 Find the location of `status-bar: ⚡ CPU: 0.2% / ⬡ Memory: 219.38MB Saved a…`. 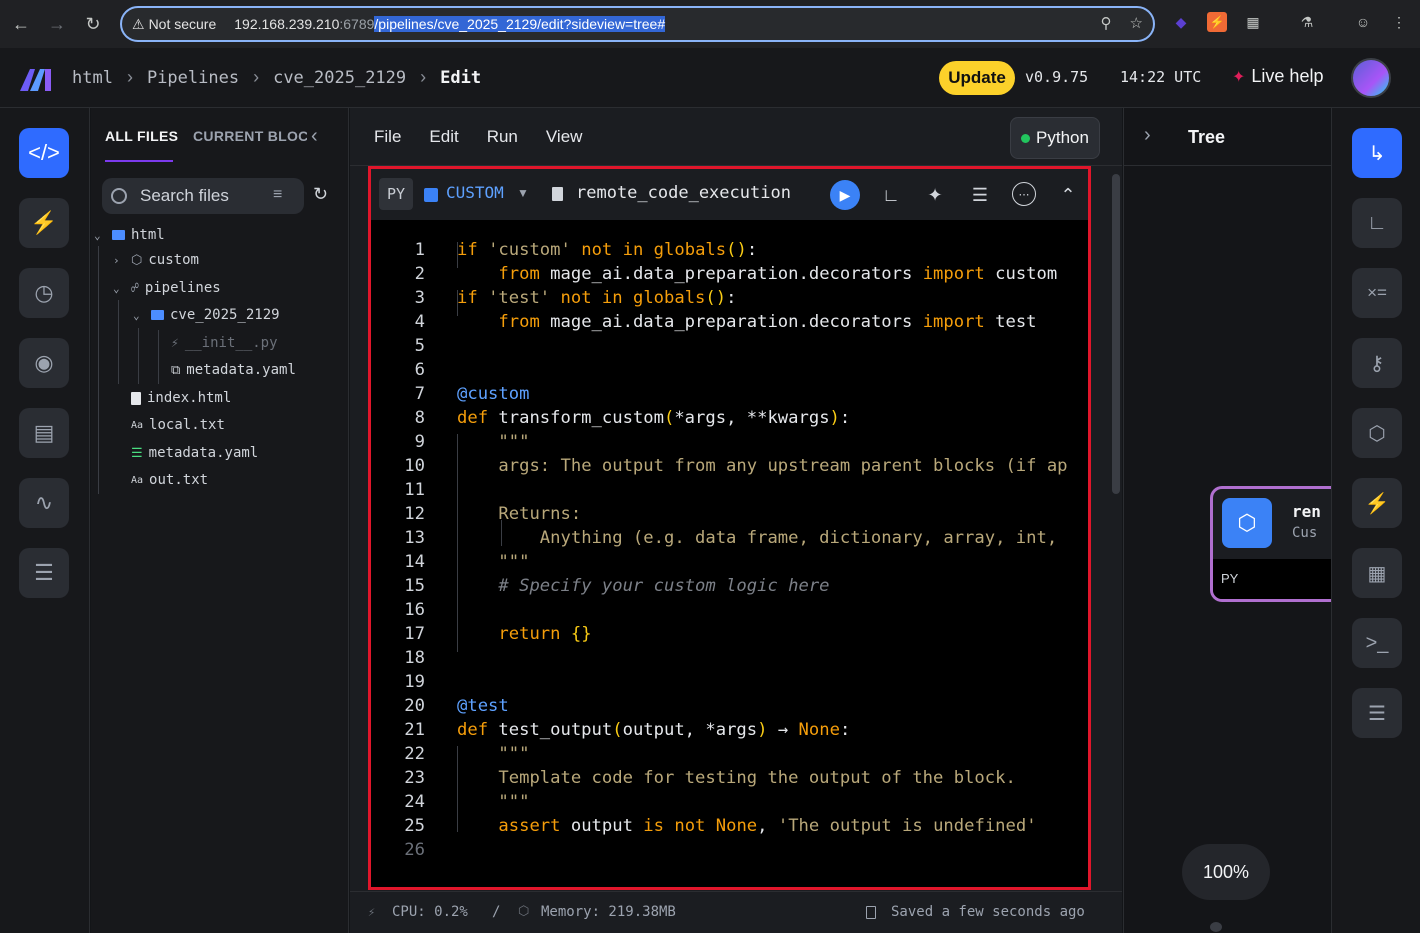

status-bar: ⚡ CPU: 0.2% / ⬡ Memory: 219.38MB Saved a… is located at coordinates (736, 912).